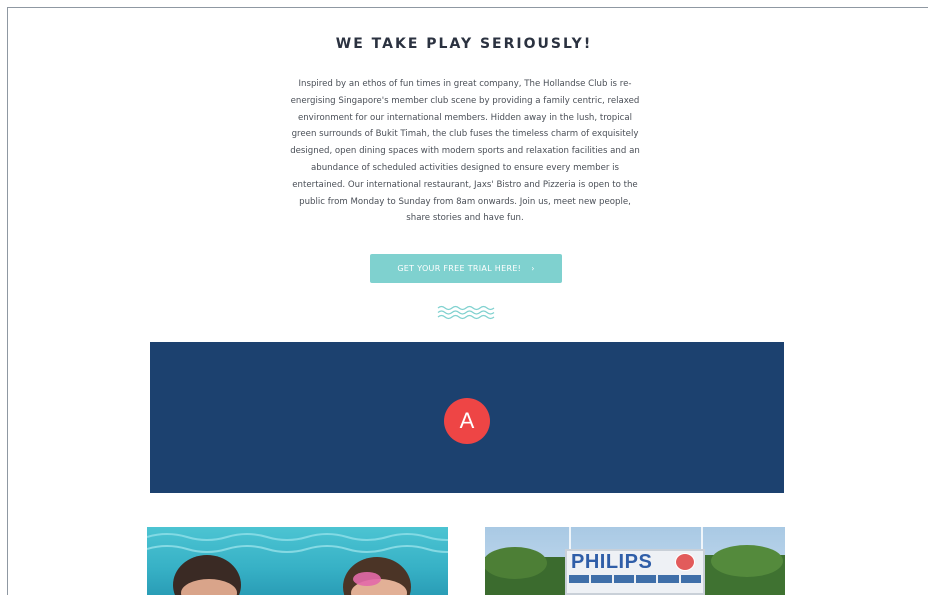  What do you see at coordinates (464, 44) in the screenshot?
I see `section-heading: WE TAKE PLAY SERIOUSLY!` at bounding box center [464, 44].